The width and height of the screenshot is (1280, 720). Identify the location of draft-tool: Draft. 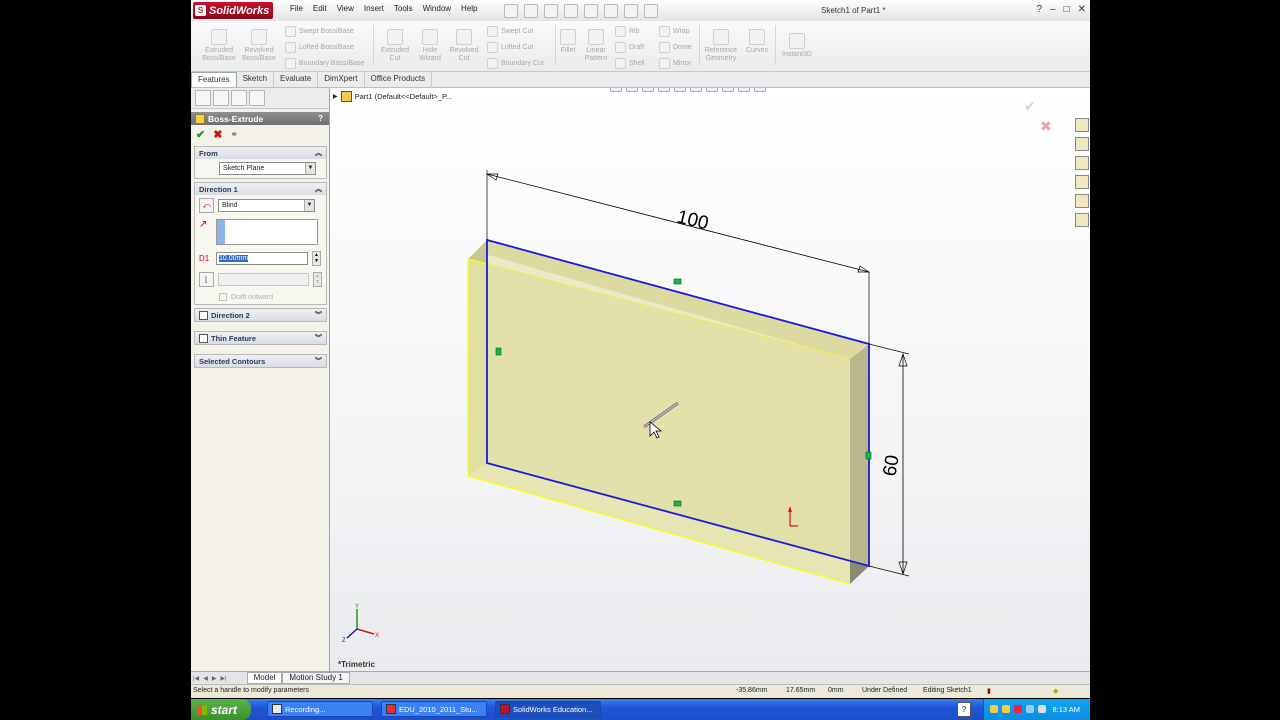
(629, 47).